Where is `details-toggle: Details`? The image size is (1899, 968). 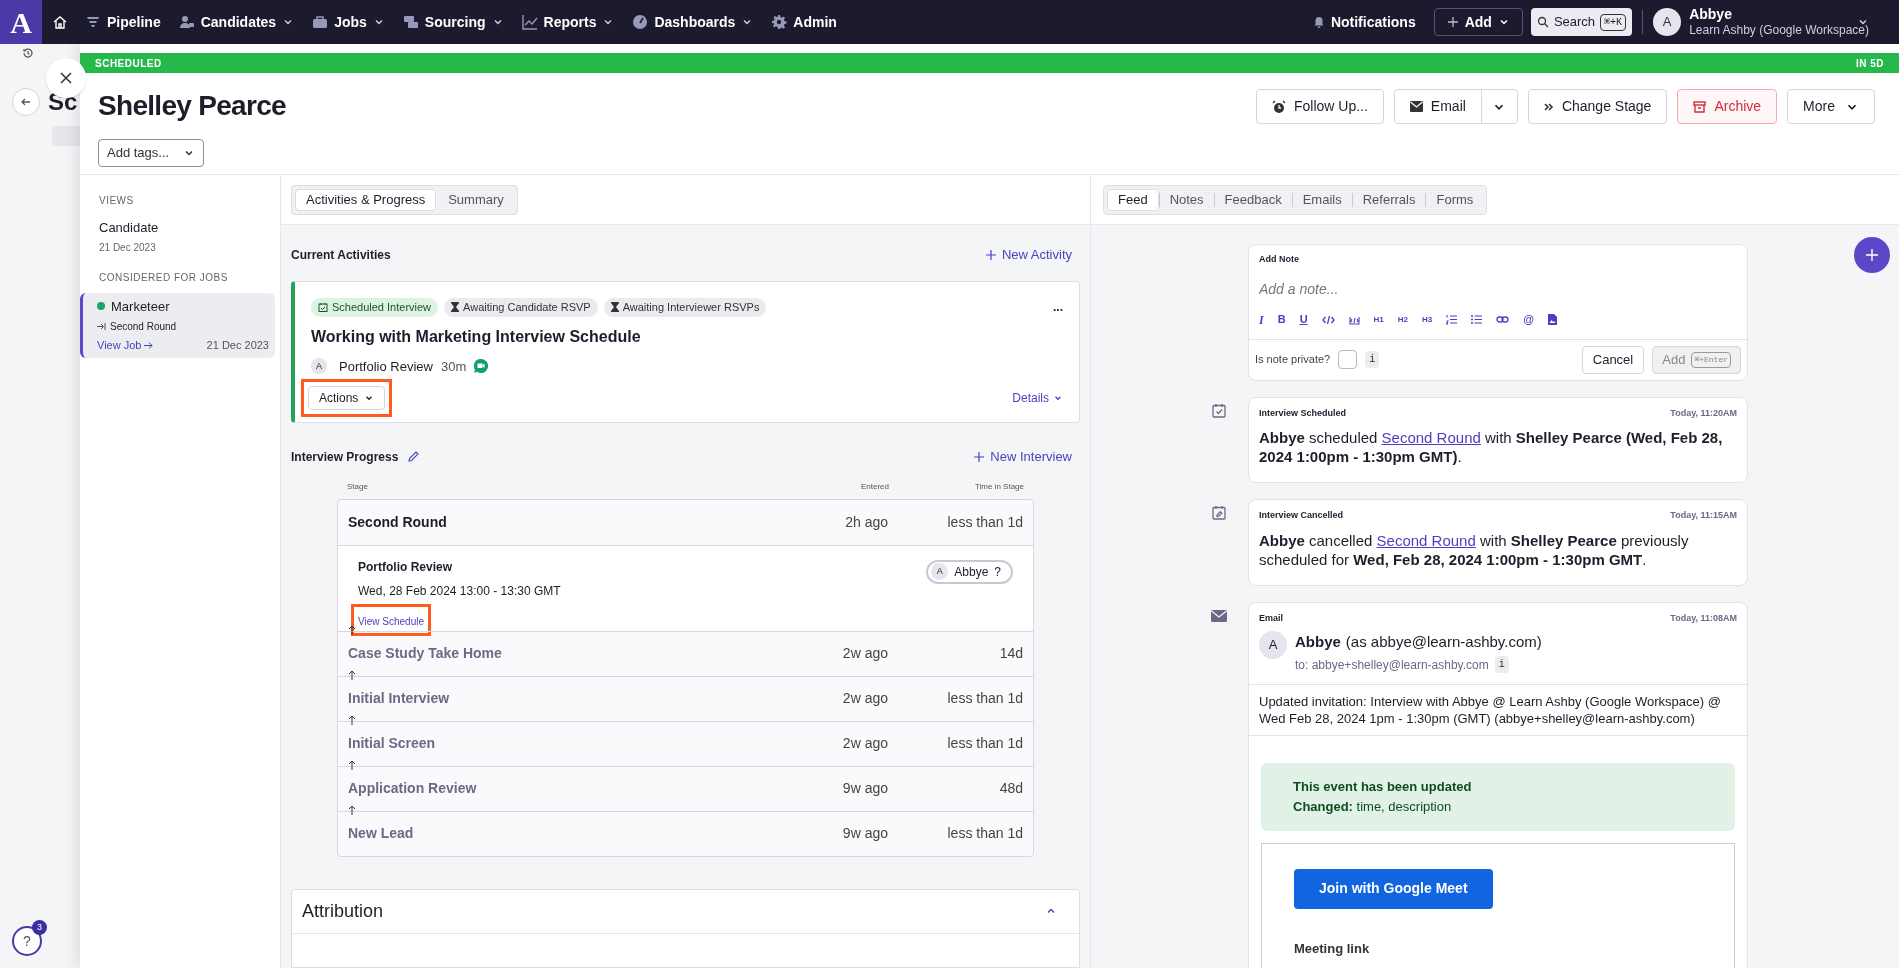 details-toggle: Details is located at coordinates (1037, 398).